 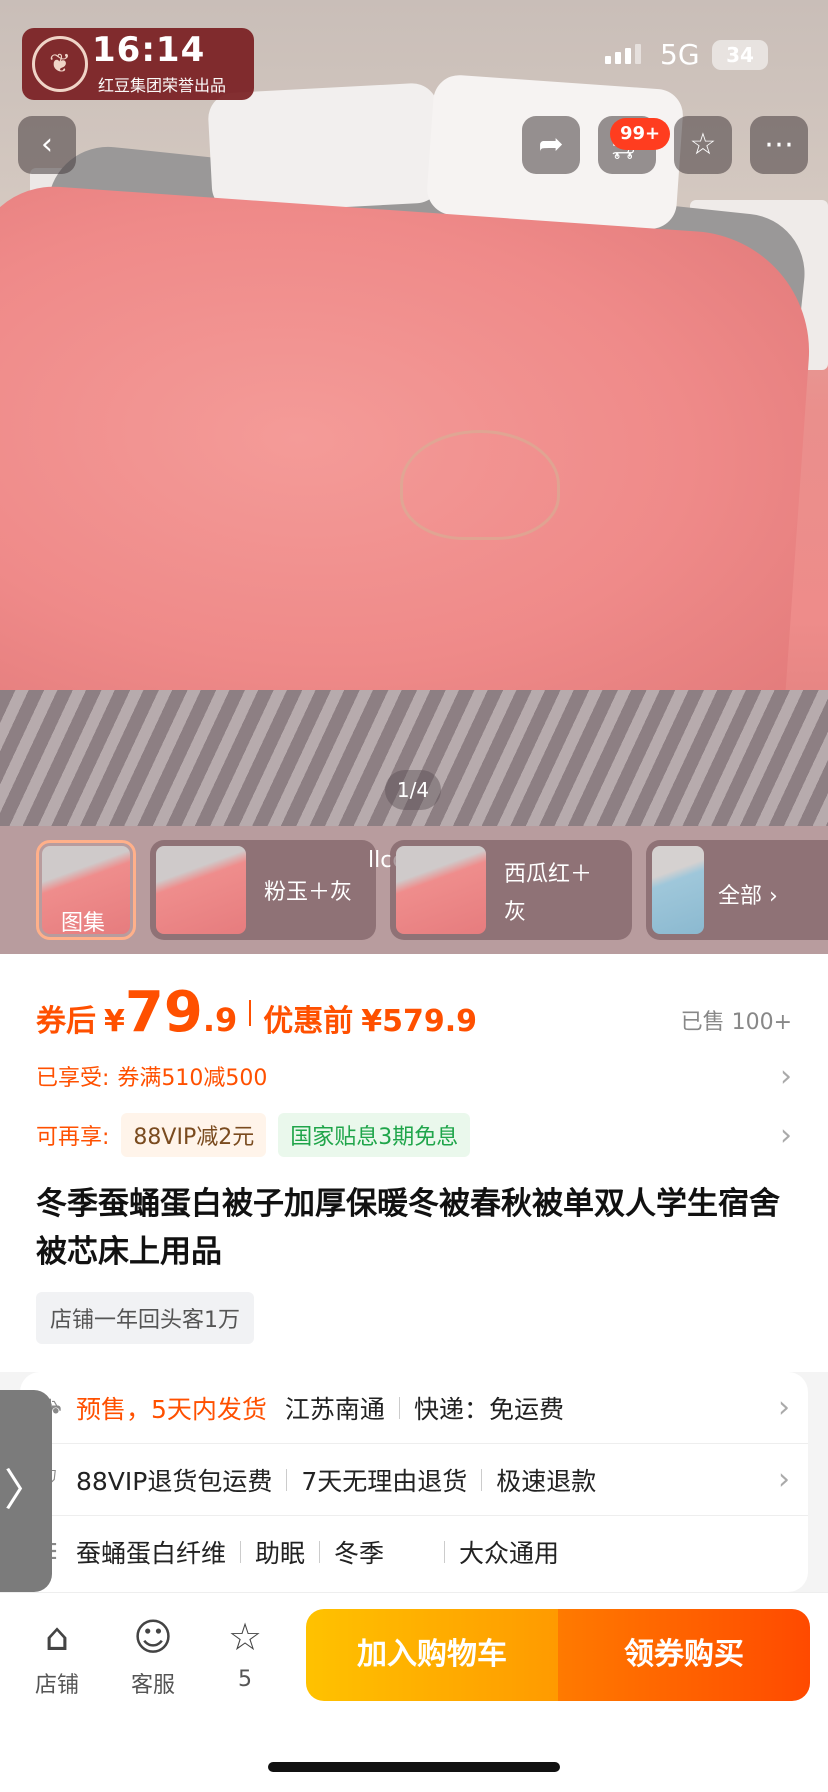 What do you see at coordinates (414, 1552) in the screenshot?
I see `params-row: ☰ 蚕蛹蛋白纤维 助眠 冬季 大众通用` at bounding box center [414, 1552].